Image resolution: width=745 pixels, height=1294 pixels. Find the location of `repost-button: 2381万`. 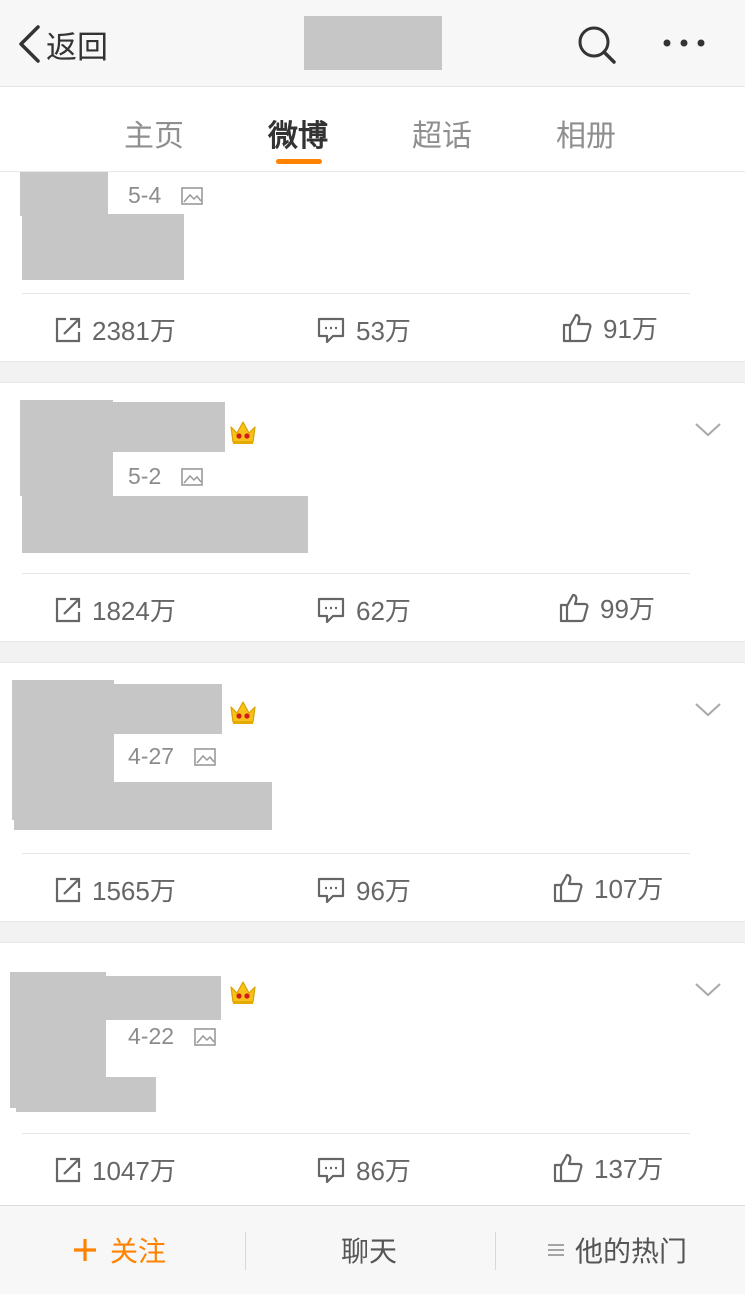

repost-button: 2381万 is located at coordinates (115, 329).